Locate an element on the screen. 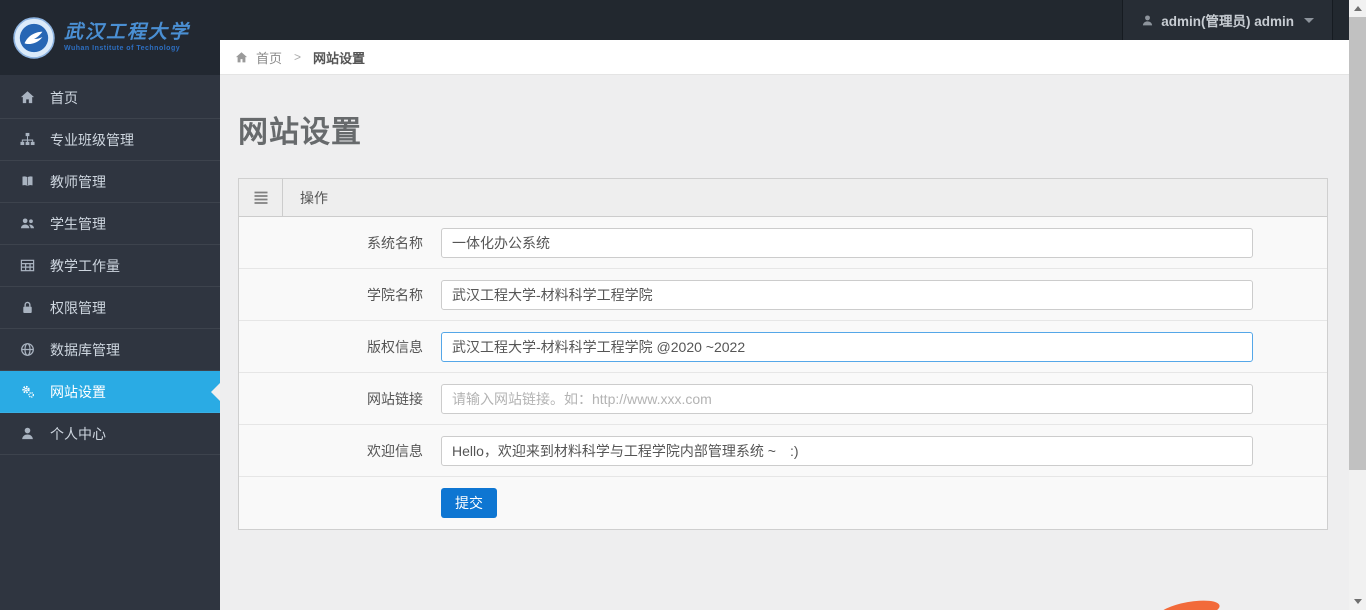 The image size is (1366, 610). site-link-label: 网站链接 is located at coordinates (395, 398).